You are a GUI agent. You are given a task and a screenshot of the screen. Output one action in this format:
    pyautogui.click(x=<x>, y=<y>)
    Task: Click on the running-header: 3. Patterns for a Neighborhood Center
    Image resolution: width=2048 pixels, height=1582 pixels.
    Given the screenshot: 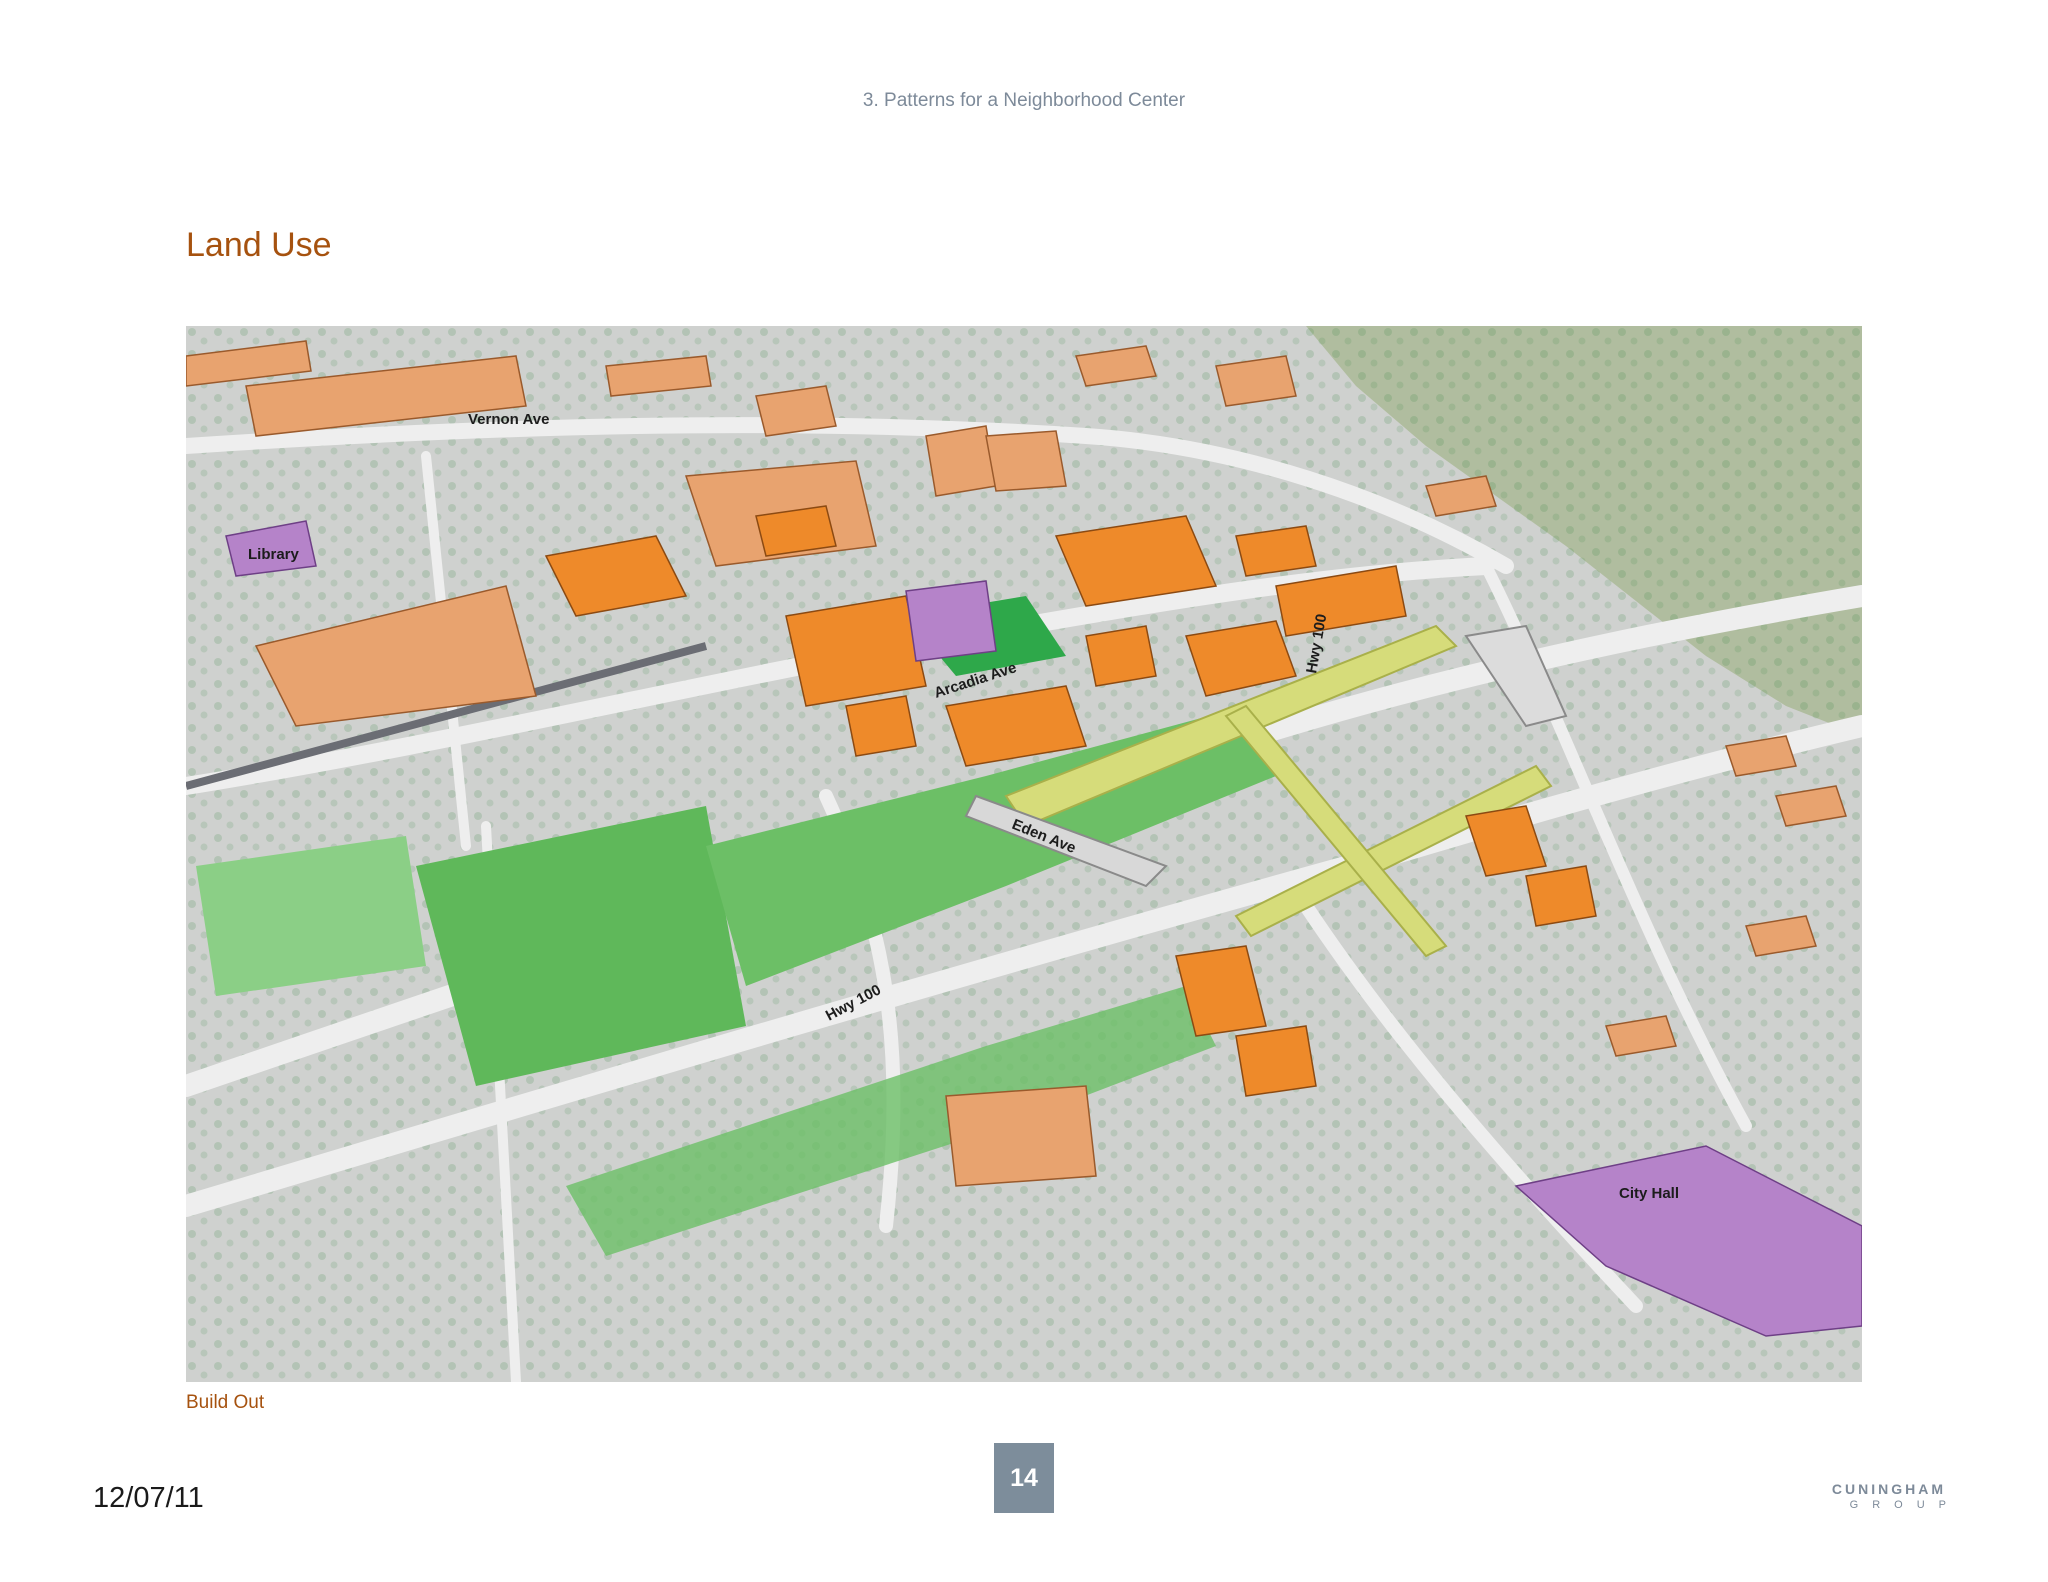 What is the action you would take?
    pyautogui.click(x=1024, y=100)
    